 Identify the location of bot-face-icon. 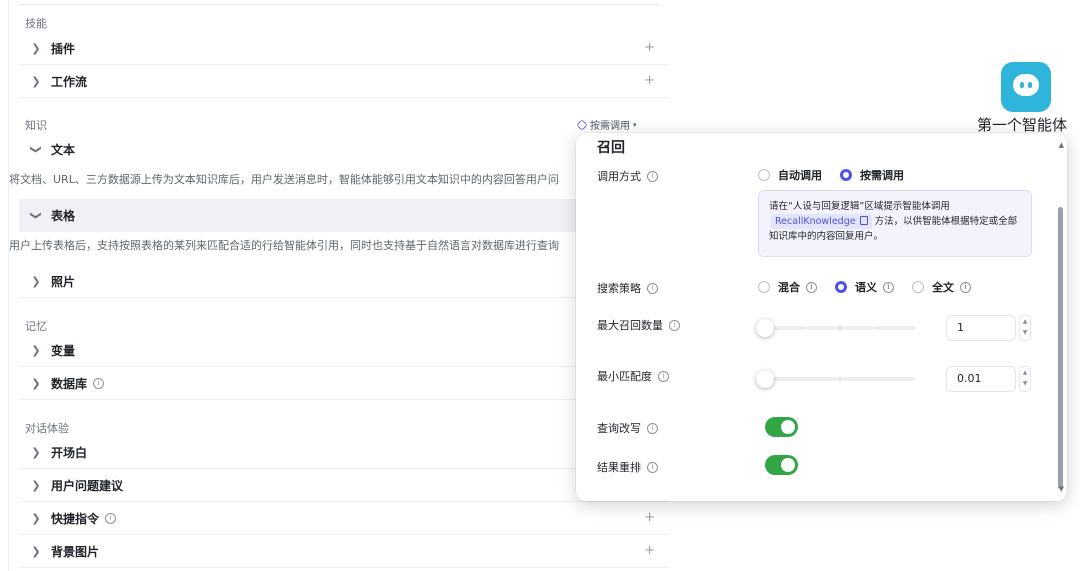
(1026, 85).